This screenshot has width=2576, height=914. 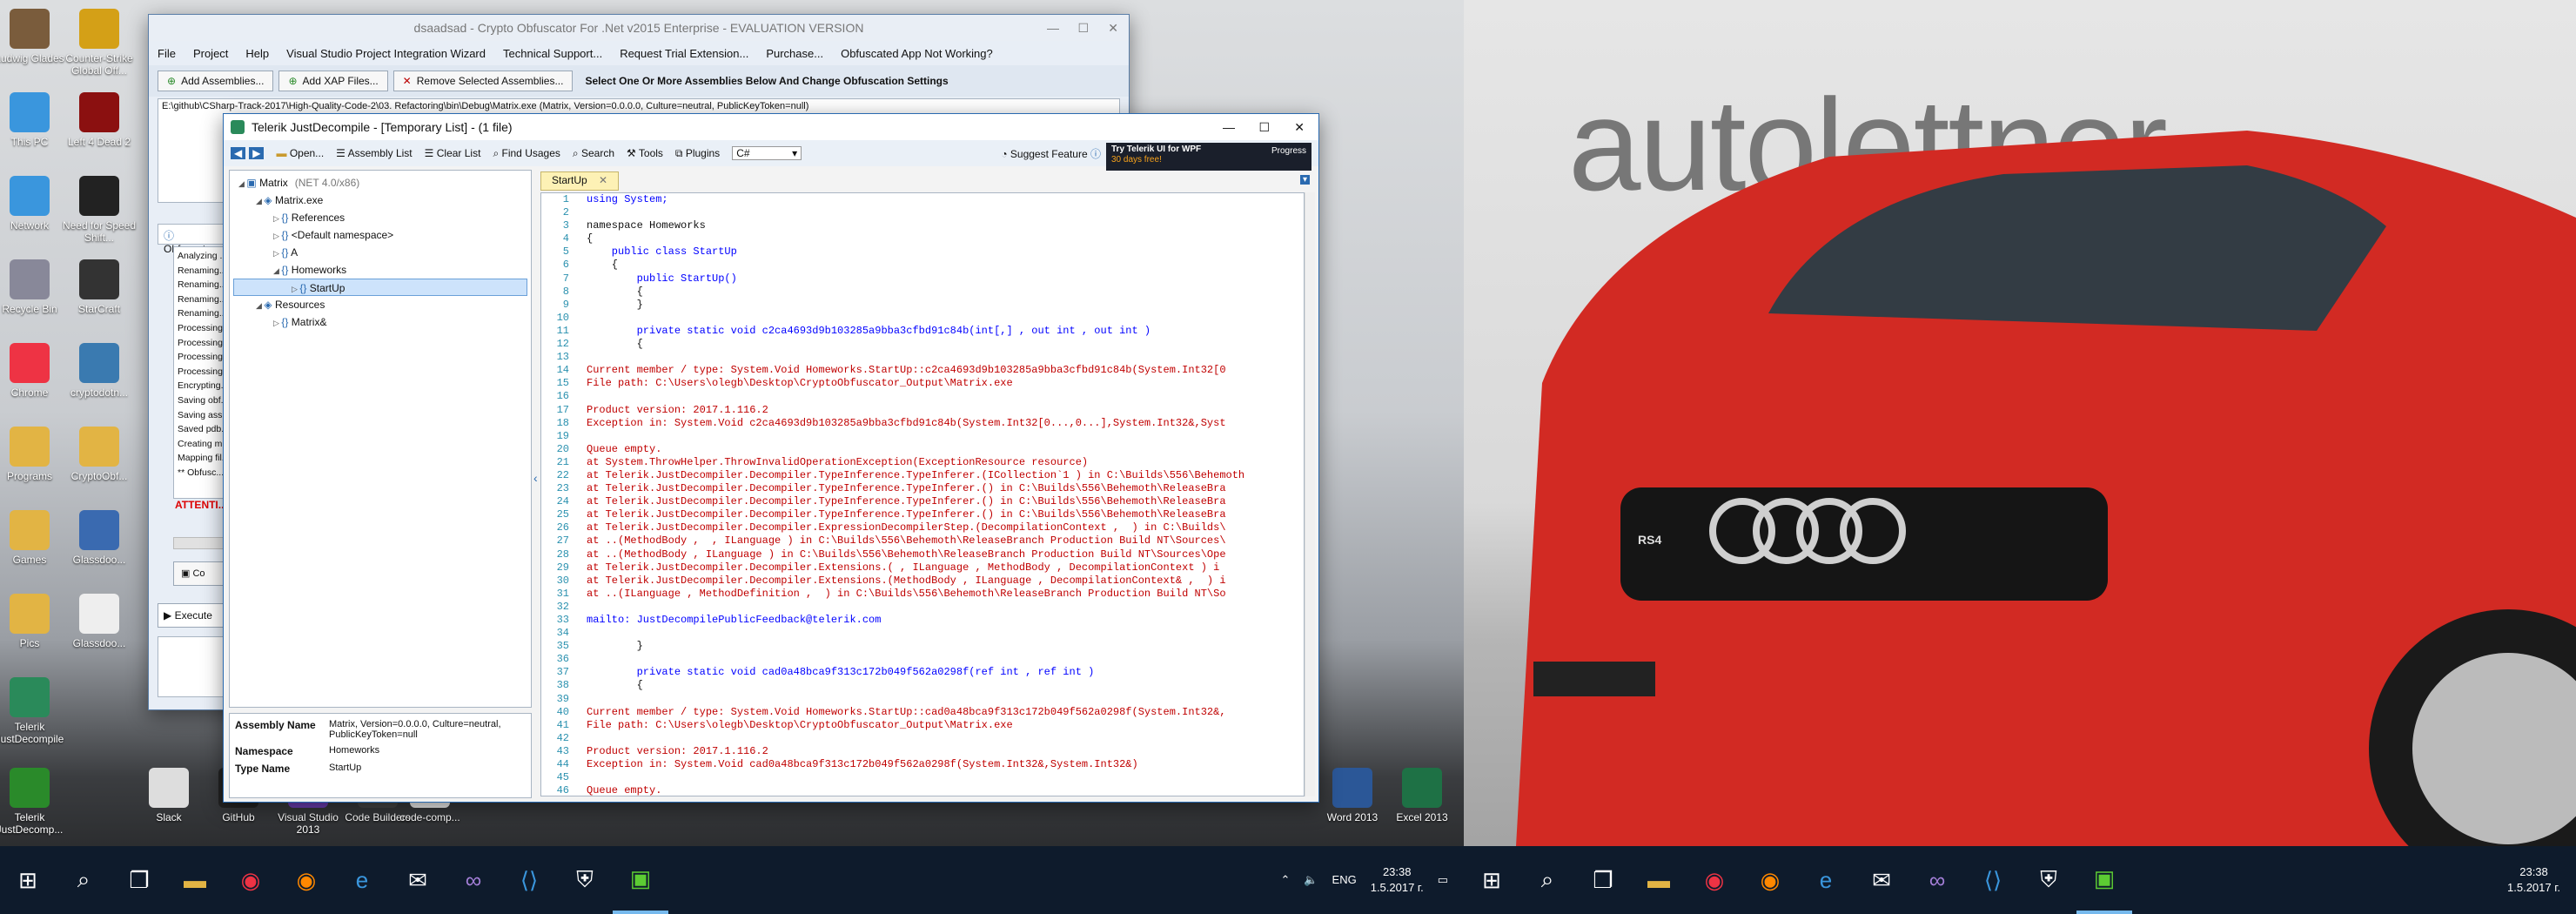 I want to click on language-select: C# ▾, so click(x=767, y=153).